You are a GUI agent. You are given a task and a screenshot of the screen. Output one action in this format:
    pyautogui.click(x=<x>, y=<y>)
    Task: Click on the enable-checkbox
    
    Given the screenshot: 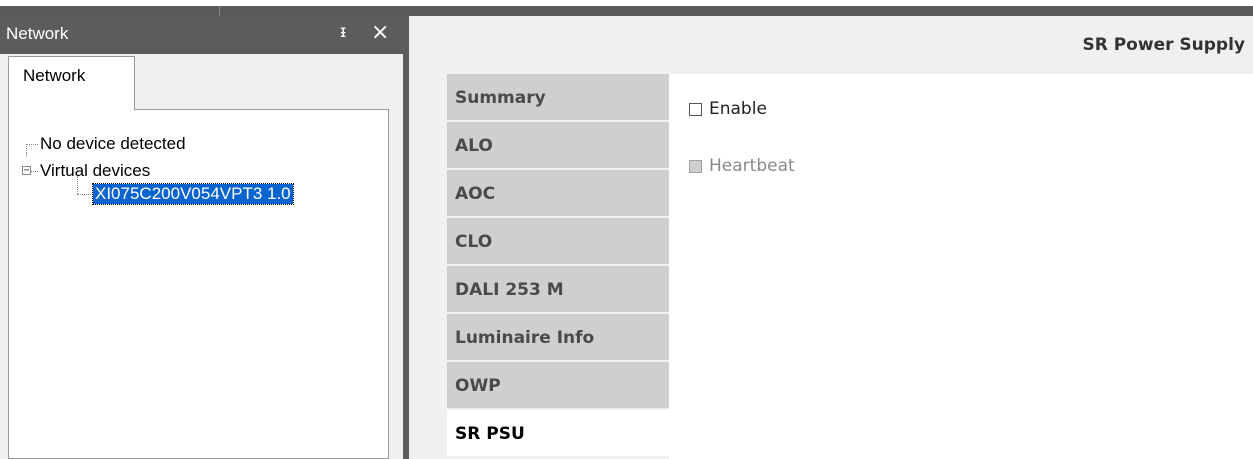 What is the action you would take?
    pyautogui.click(x=695, y=109)
    